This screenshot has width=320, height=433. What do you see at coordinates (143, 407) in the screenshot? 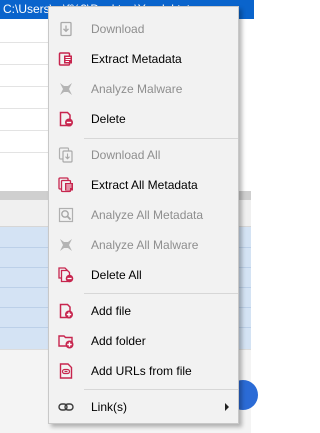
I see `menu-item-links: Link(s)` at bounding box center [143, 407].